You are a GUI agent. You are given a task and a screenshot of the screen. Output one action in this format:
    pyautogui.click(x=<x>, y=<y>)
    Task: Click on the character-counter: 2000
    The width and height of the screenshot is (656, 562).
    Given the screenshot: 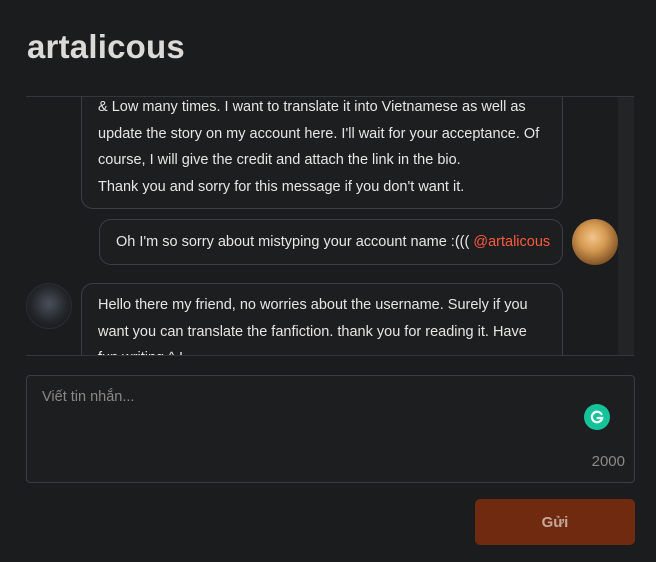 What is the action you would take?
    pyautogui.click(x=608, y=461)
    